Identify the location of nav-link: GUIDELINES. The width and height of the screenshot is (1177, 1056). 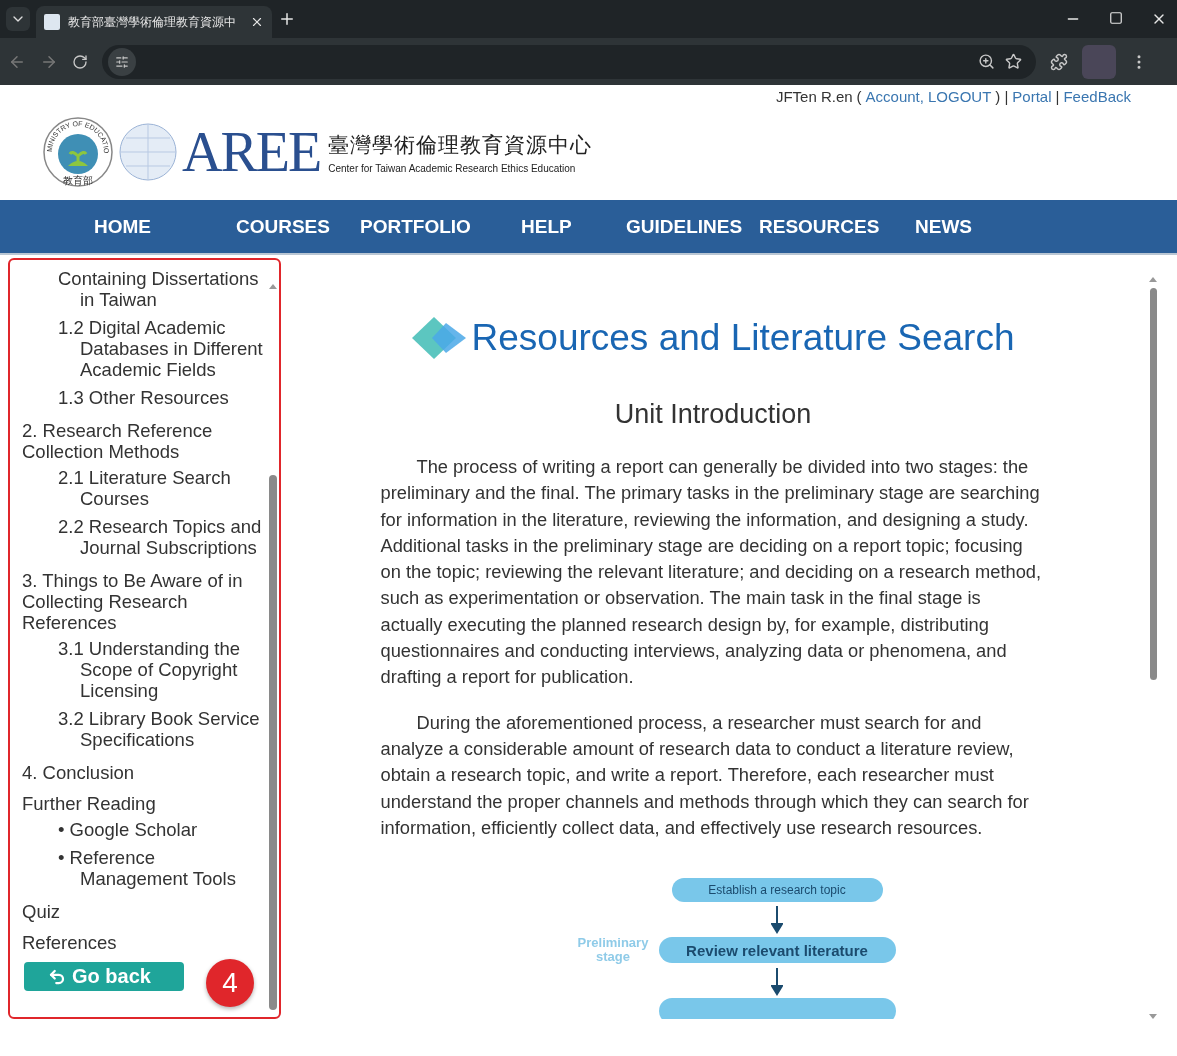
(684, 226).